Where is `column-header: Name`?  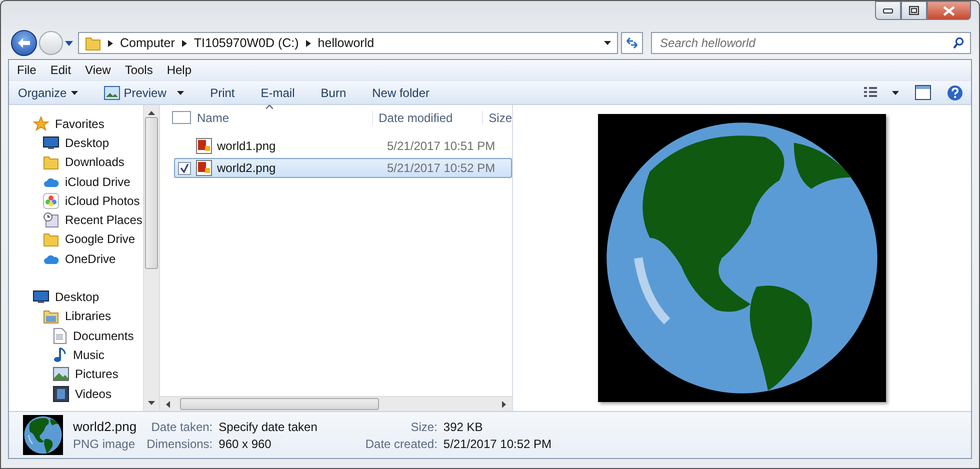 column-header: Name is located at coordinates (282, 117).